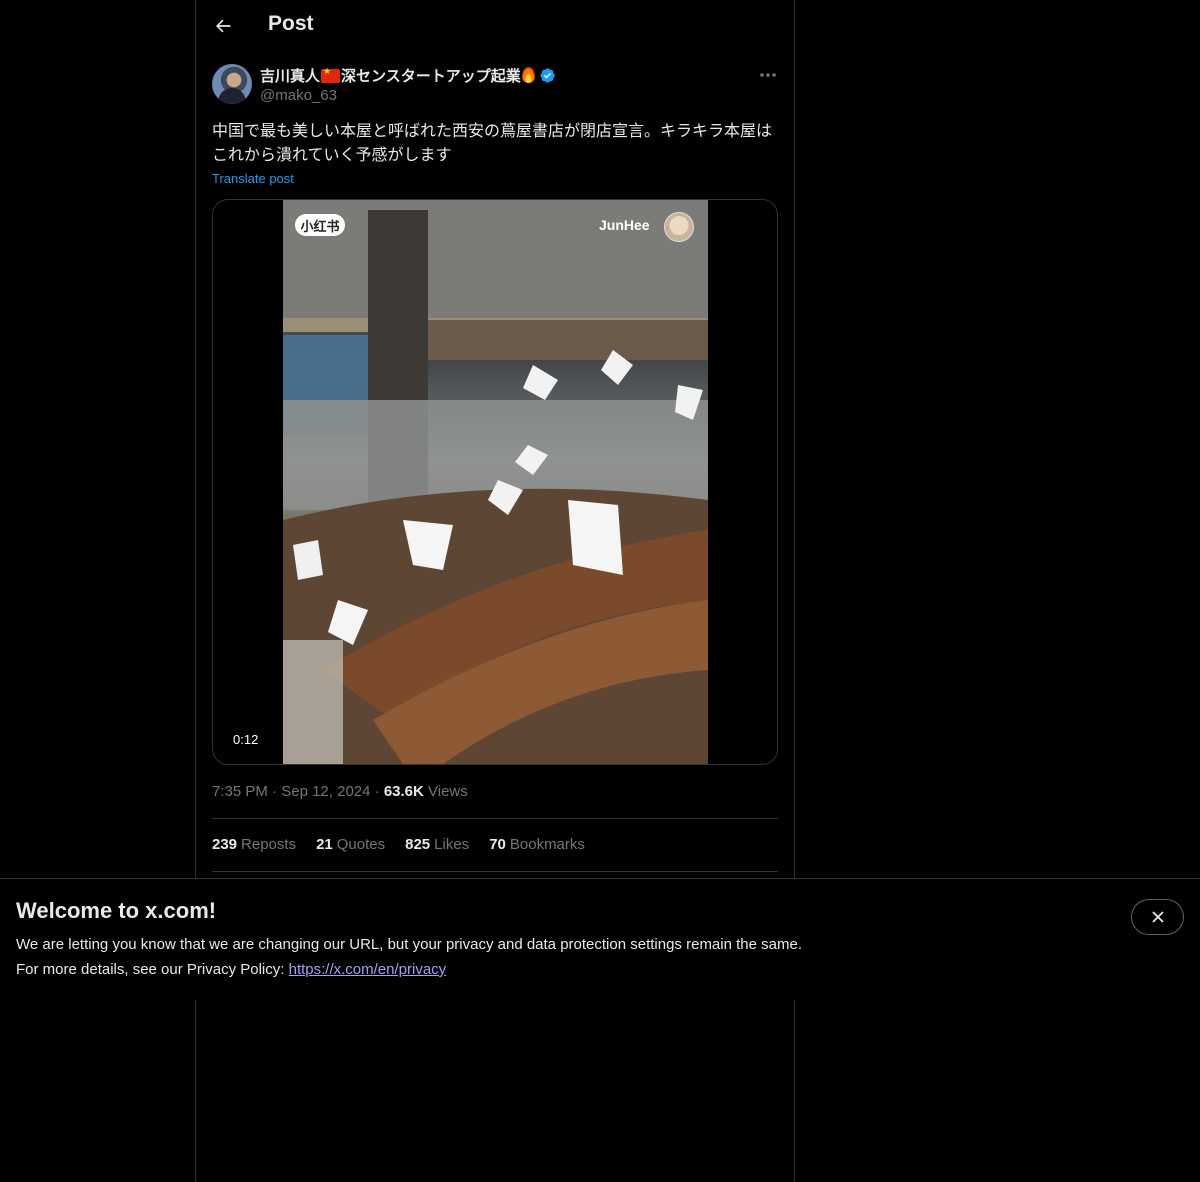  Describe the element at coordinates (679, 227) in the screenshot. I see `video-creator-avatar` at that location.